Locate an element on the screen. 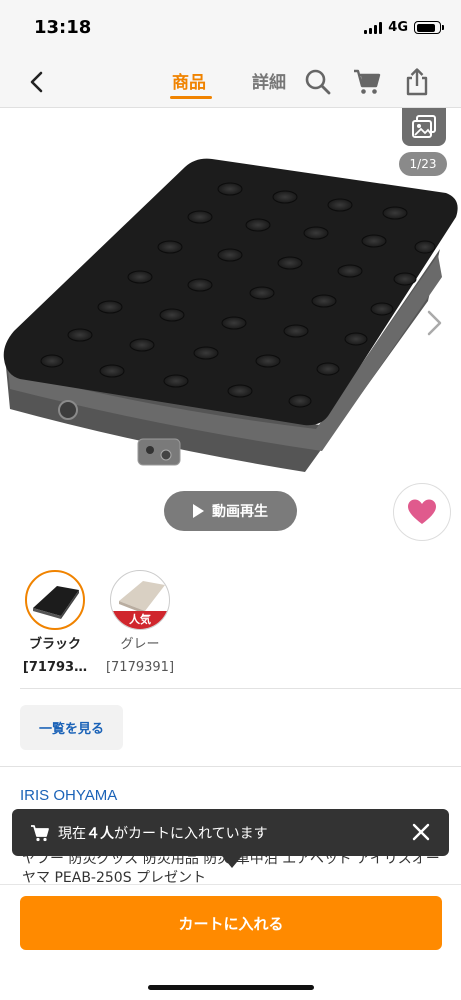 The image size is (461, 1000). signal-icon is located at coordinates (373, 27).